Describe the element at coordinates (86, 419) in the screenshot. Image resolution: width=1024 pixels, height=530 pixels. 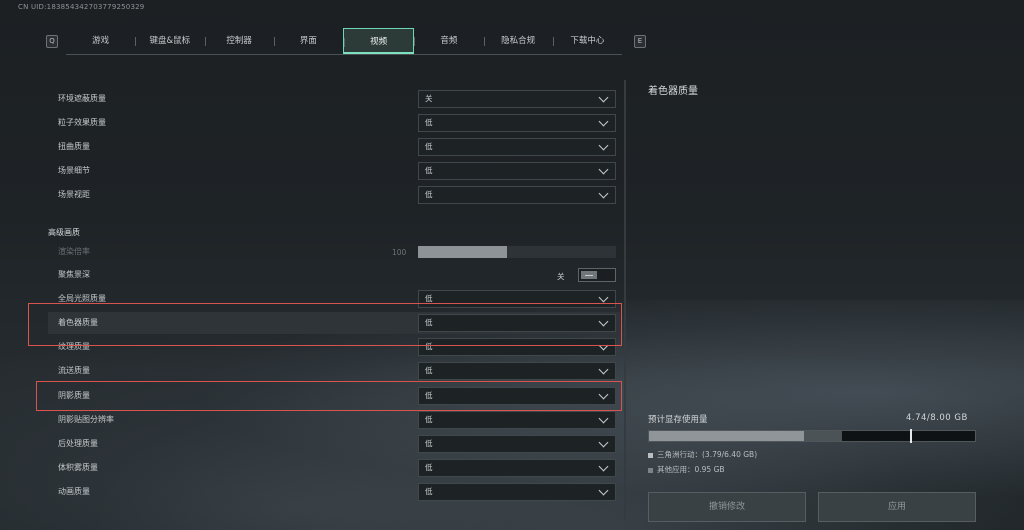
I see `setting-label: 阴影贴图分辨率` at that location.